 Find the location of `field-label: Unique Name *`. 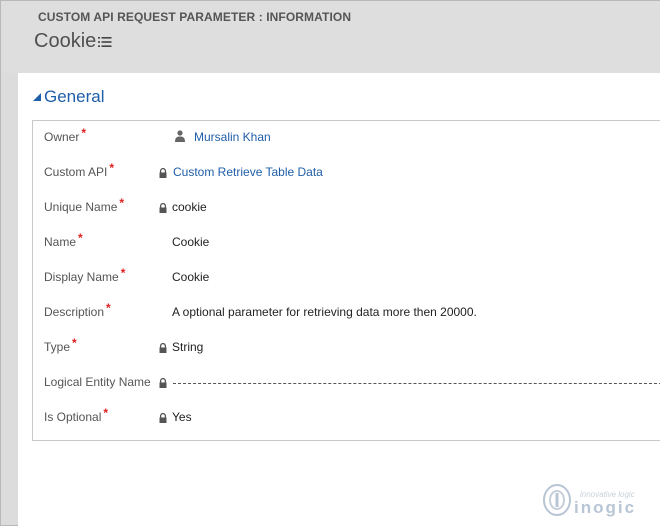

field-label: Unique Name * is located at coordinates (84, 205).